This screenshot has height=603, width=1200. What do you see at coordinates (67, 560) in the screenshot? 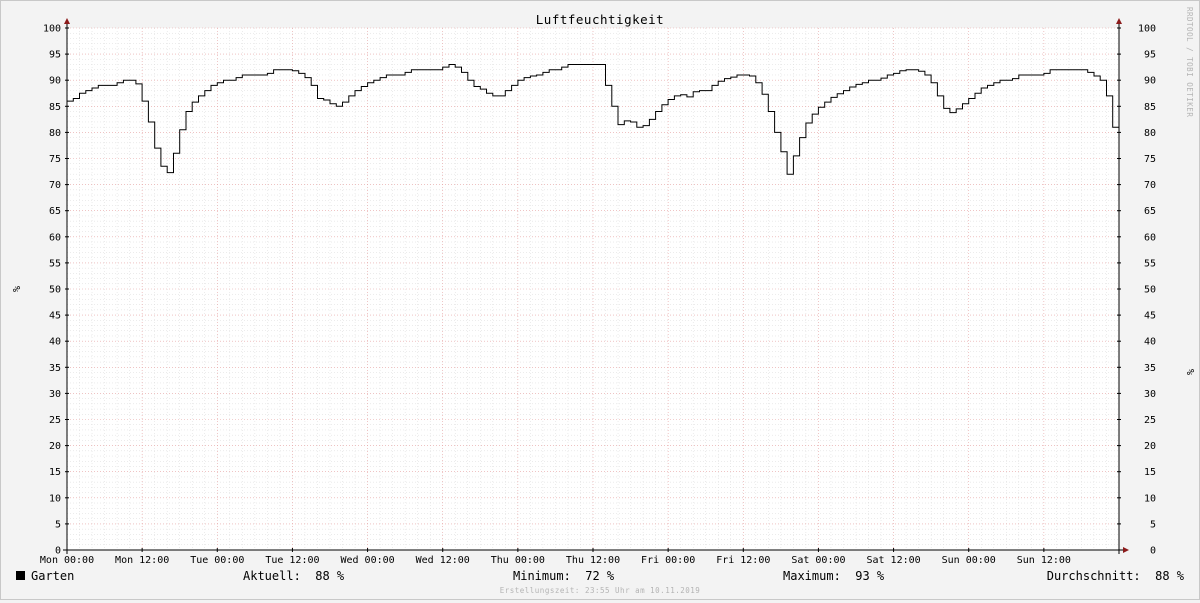
I see `x-tick-label: Mon 00:00` at bounding box center [67, 560].